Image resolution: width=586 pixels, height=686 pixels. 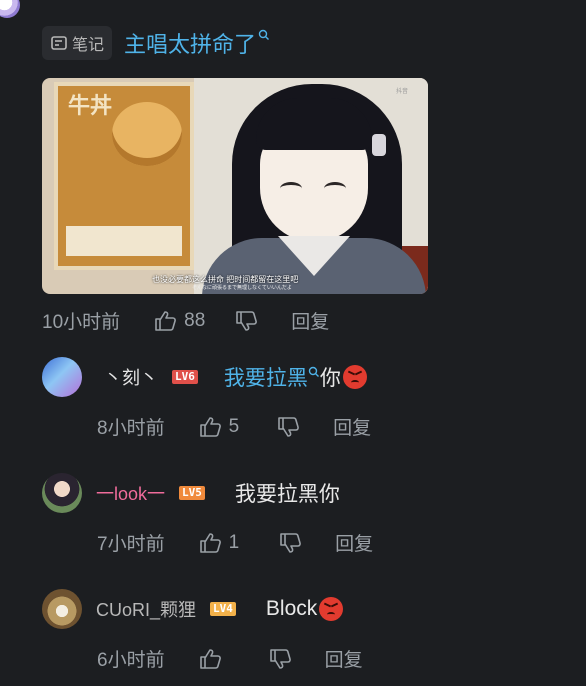 I want to click on level-badge: LV6, so click(x=185, y=377).